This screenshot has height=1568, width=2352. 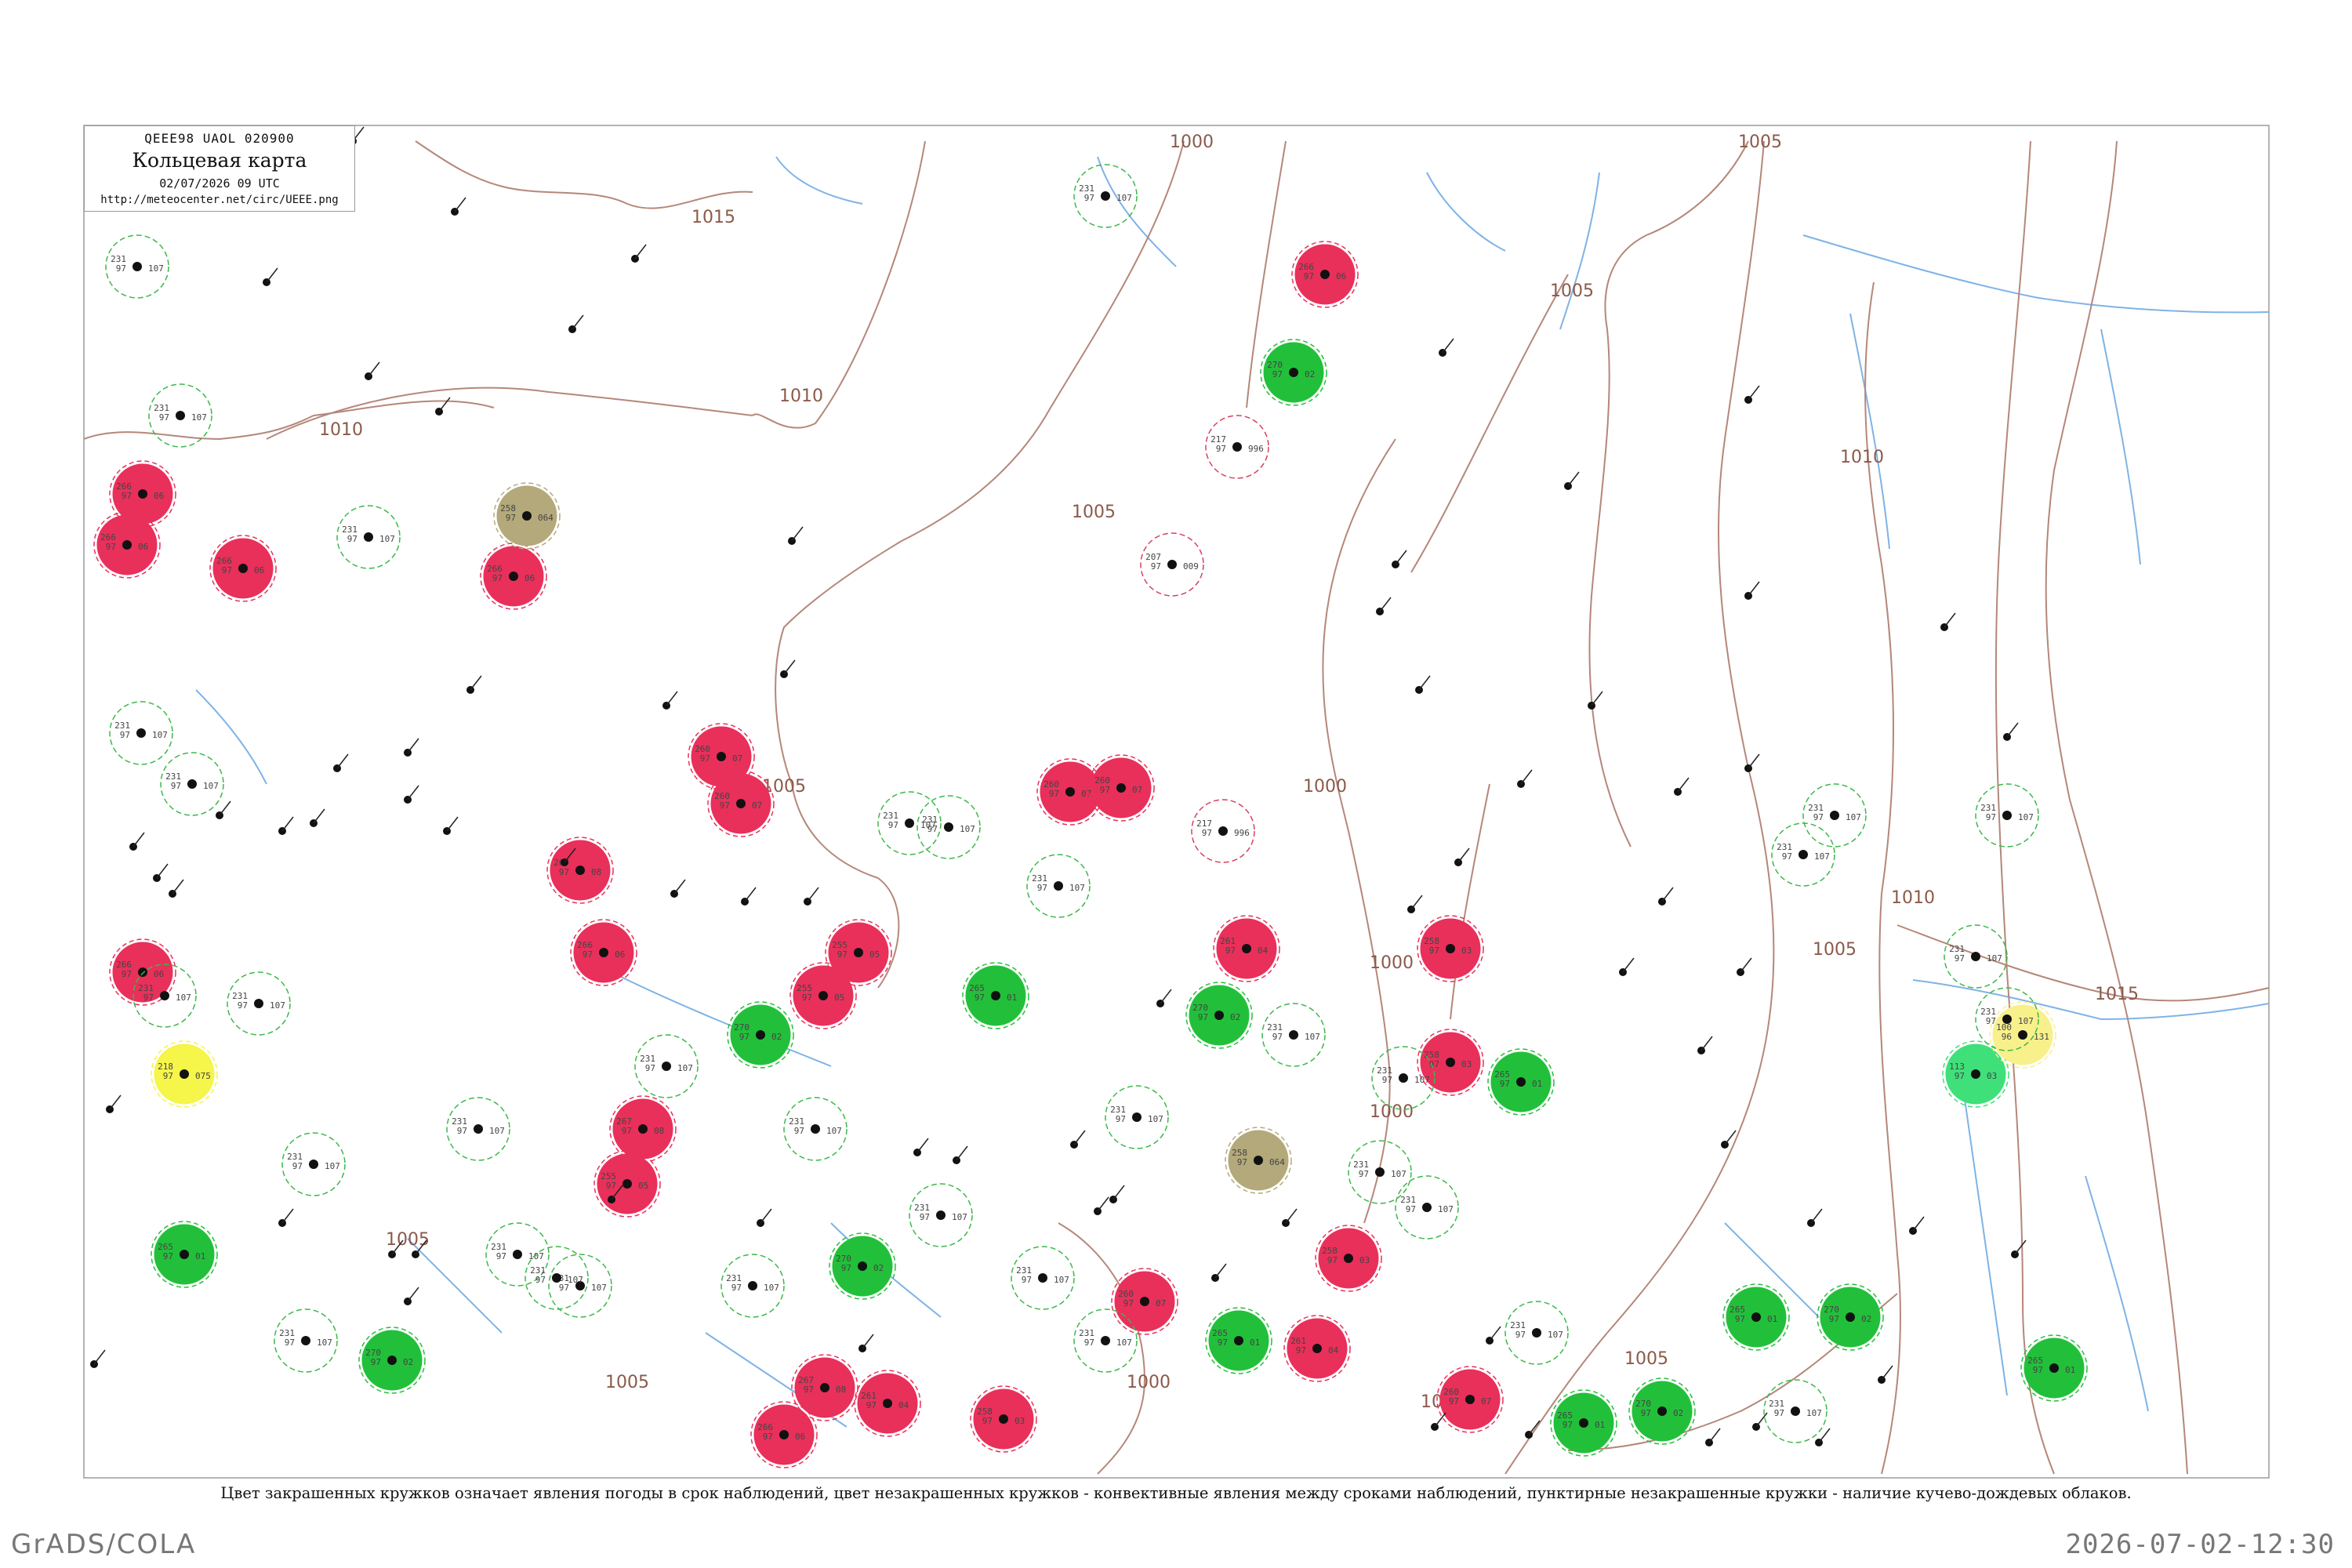 What do you see at coordinates (2117, 994) in the screenshot?
I see `isobar-label: 1015` at bounding box center [2117, 994].